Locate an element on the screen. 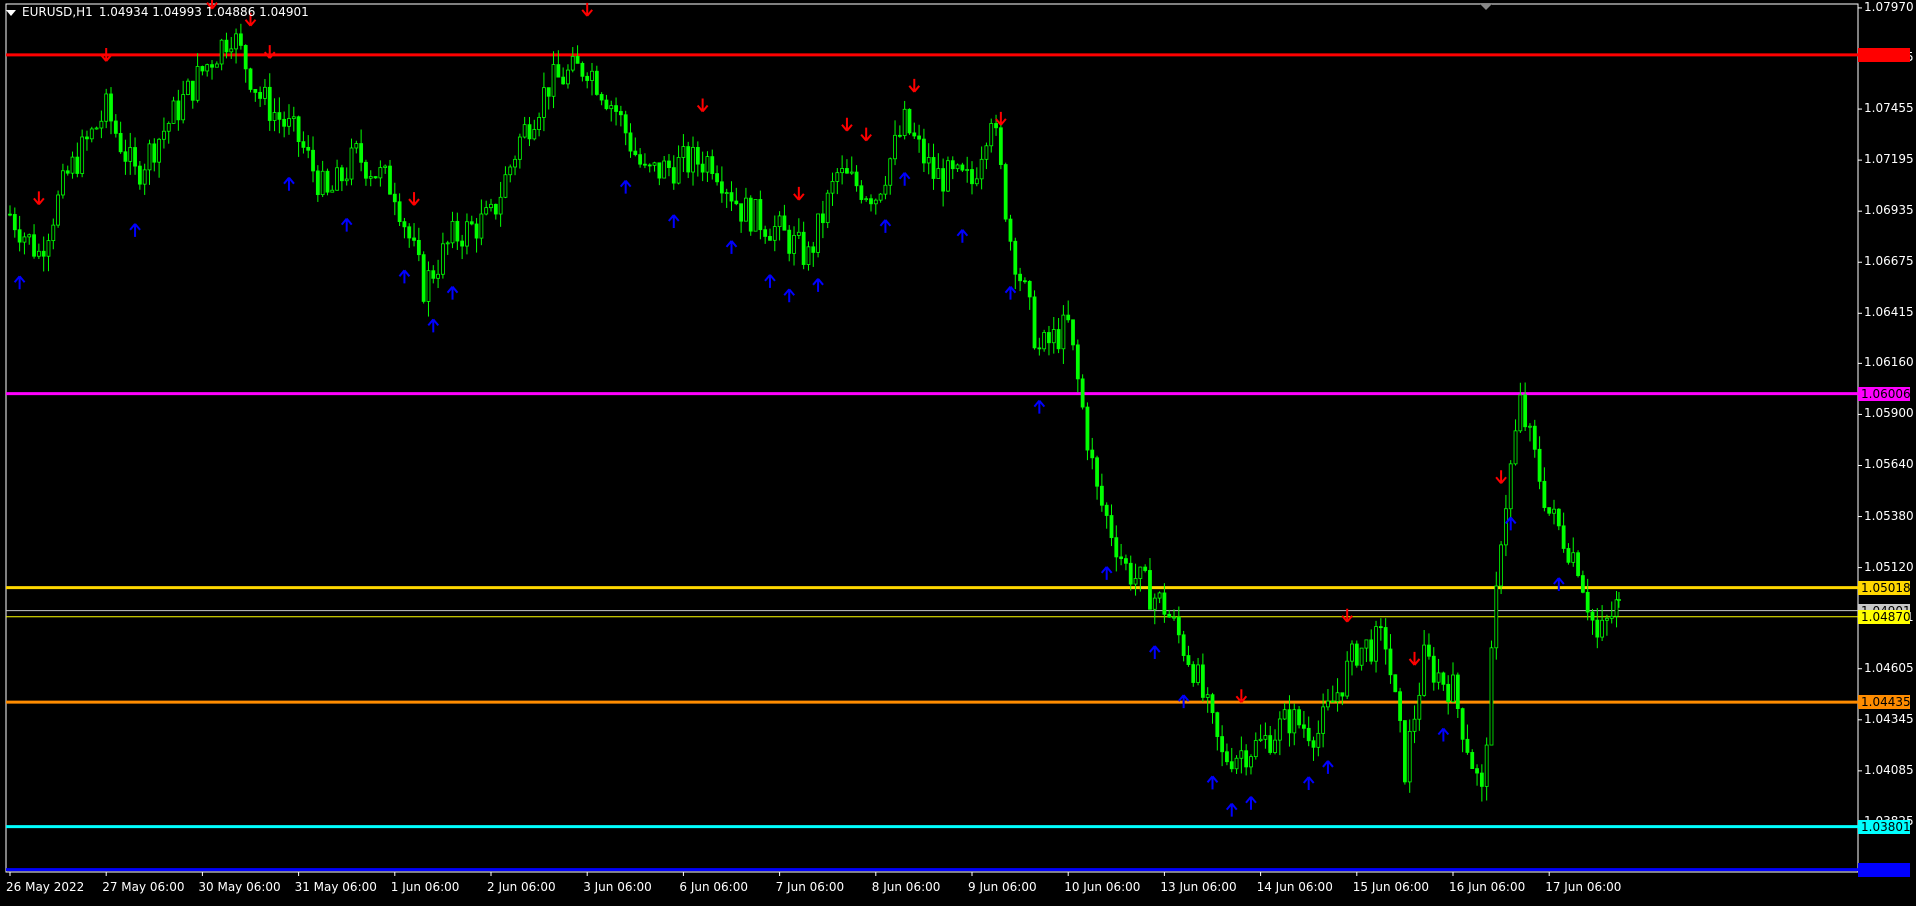 The image size is (1916, 906). time-tick-label: 6 Jun 06:00 is located at coordinates (713, 887).